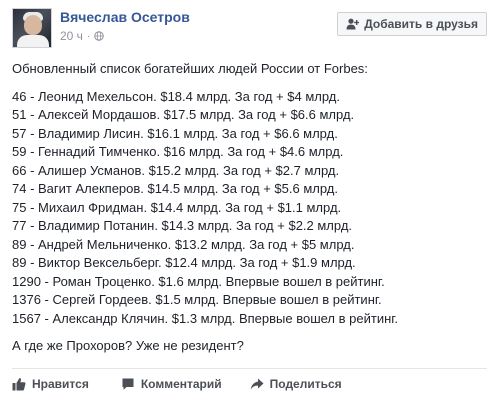 The image size is (499, 400). Describe the element at coordinates (19, 384) in the screenshot. I see `thumbs-up-icon` at that location.